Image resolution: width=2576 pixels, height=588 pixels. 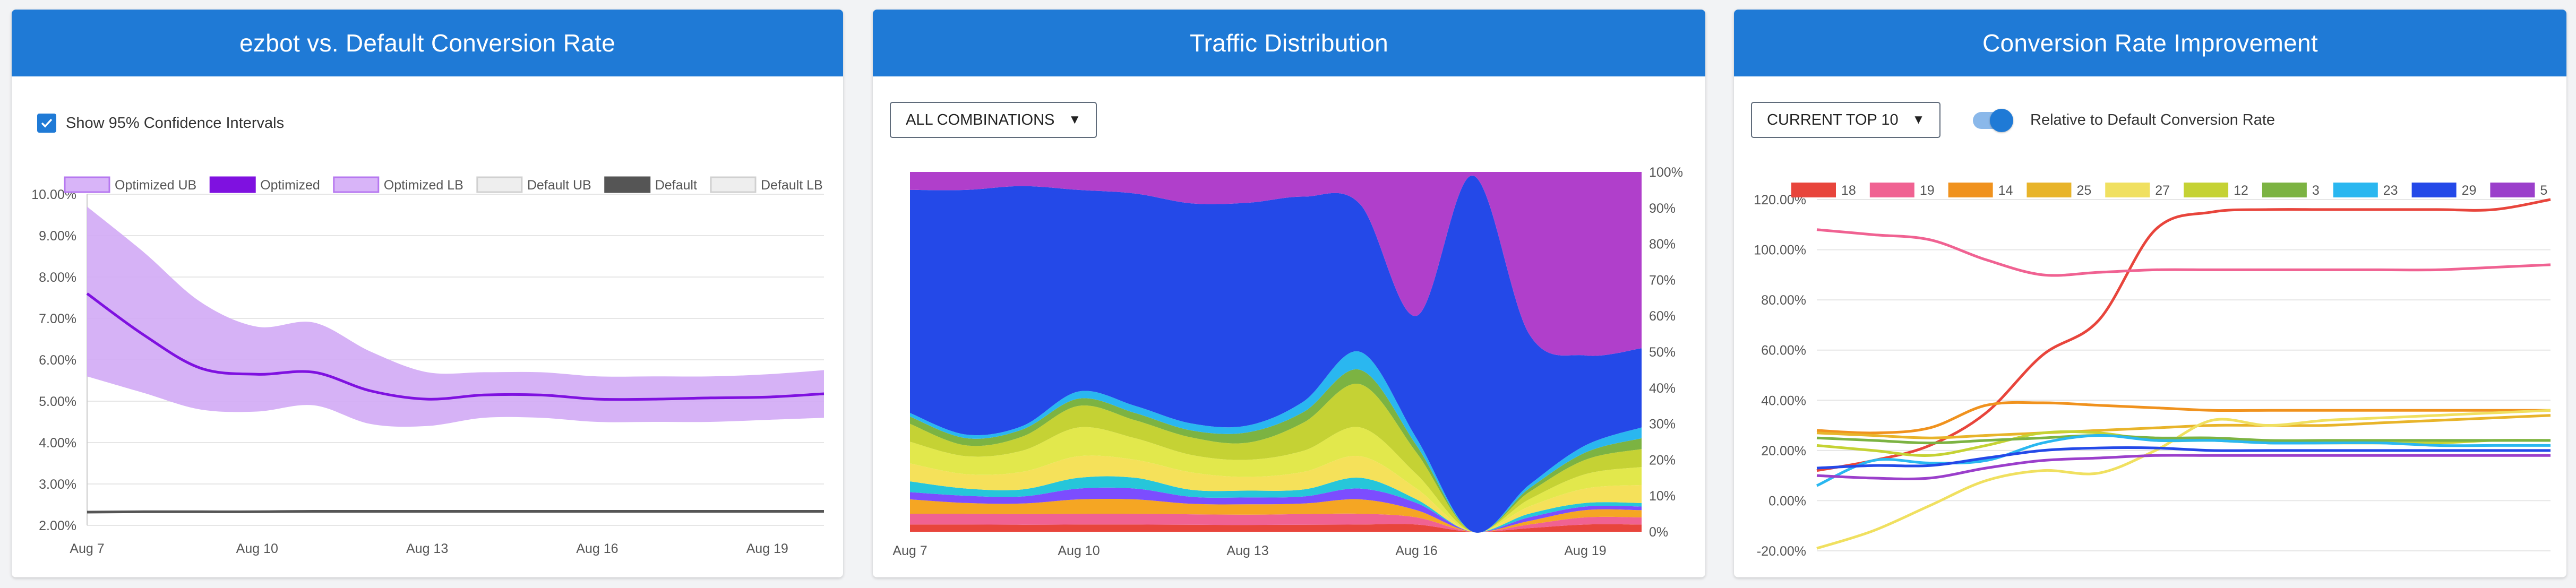 What do you see at coordinates (1784, 401) in the screenshot?
I see `y-tick-label: 40.00%` at bounding box center [1784, 401].